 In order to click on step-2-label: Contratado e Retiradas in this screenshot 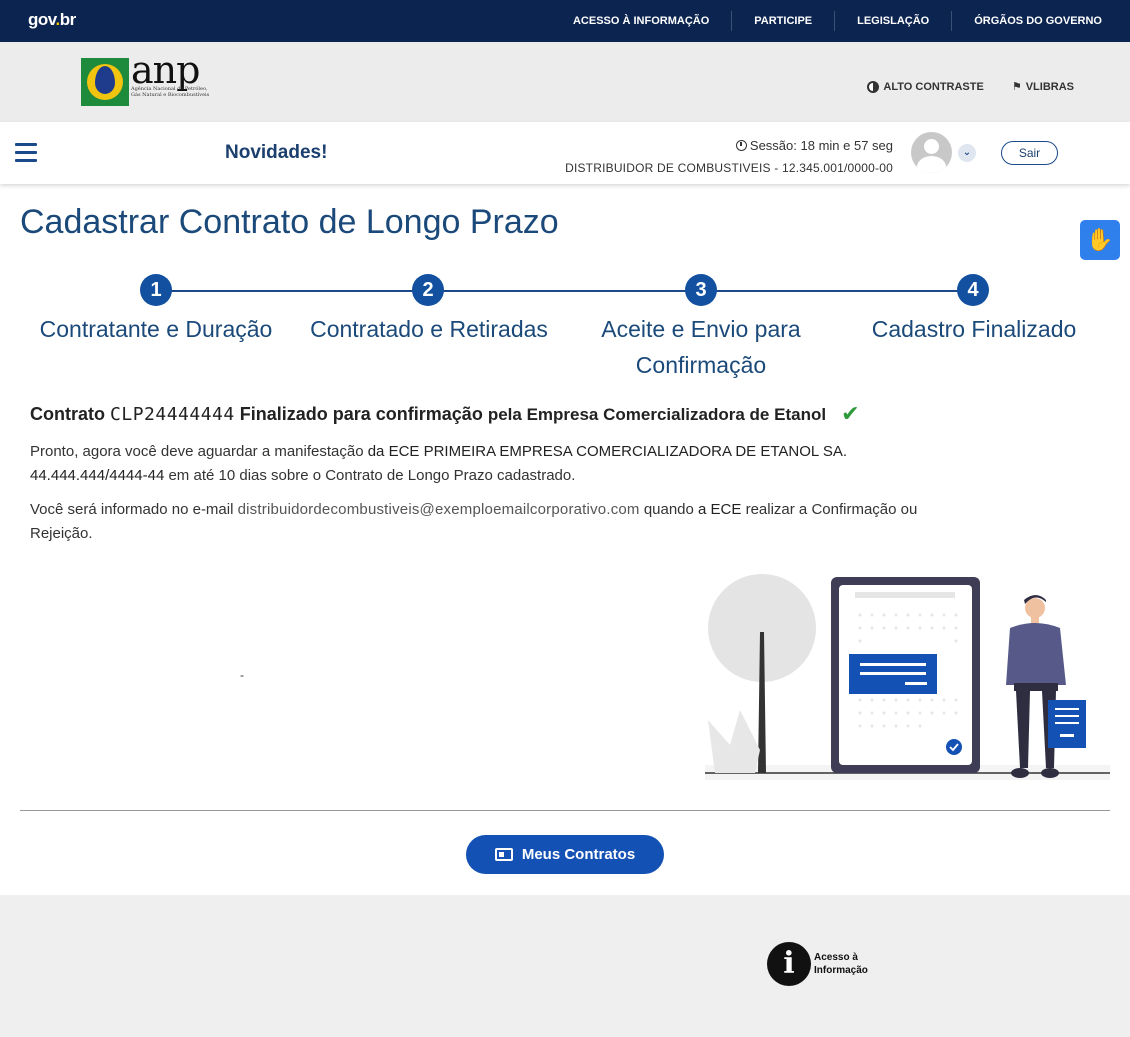, I will do `click(429, 329)`.